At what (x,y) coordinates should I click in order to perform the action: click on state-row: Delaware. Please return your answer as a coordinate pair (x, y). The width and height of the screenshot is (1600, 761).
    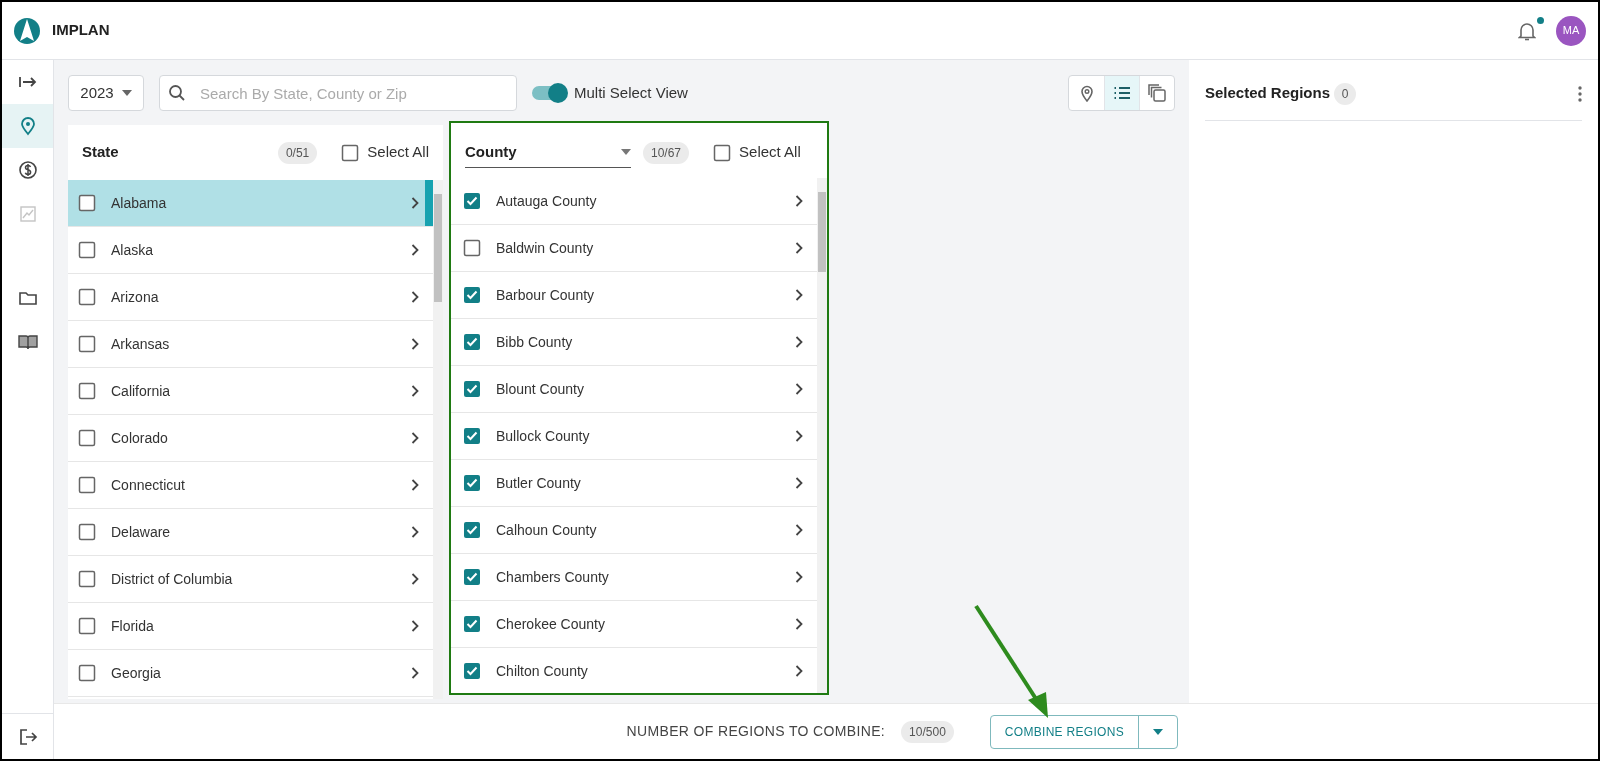
    Looking at the image, I should click on (250, 532).